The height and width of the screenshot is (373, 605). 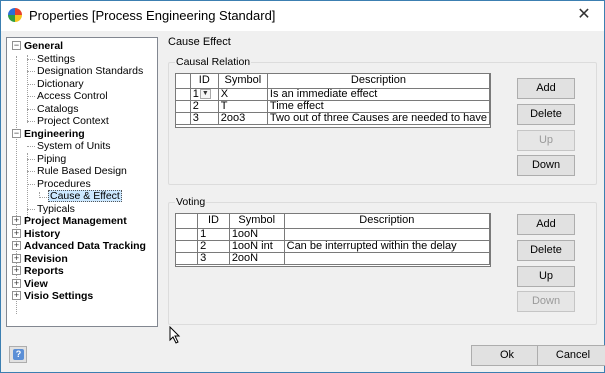 What do you see at coordinates (42, 234) in the screenshot?
I see `tree-item-history: History` at bounding box center [42, 234].